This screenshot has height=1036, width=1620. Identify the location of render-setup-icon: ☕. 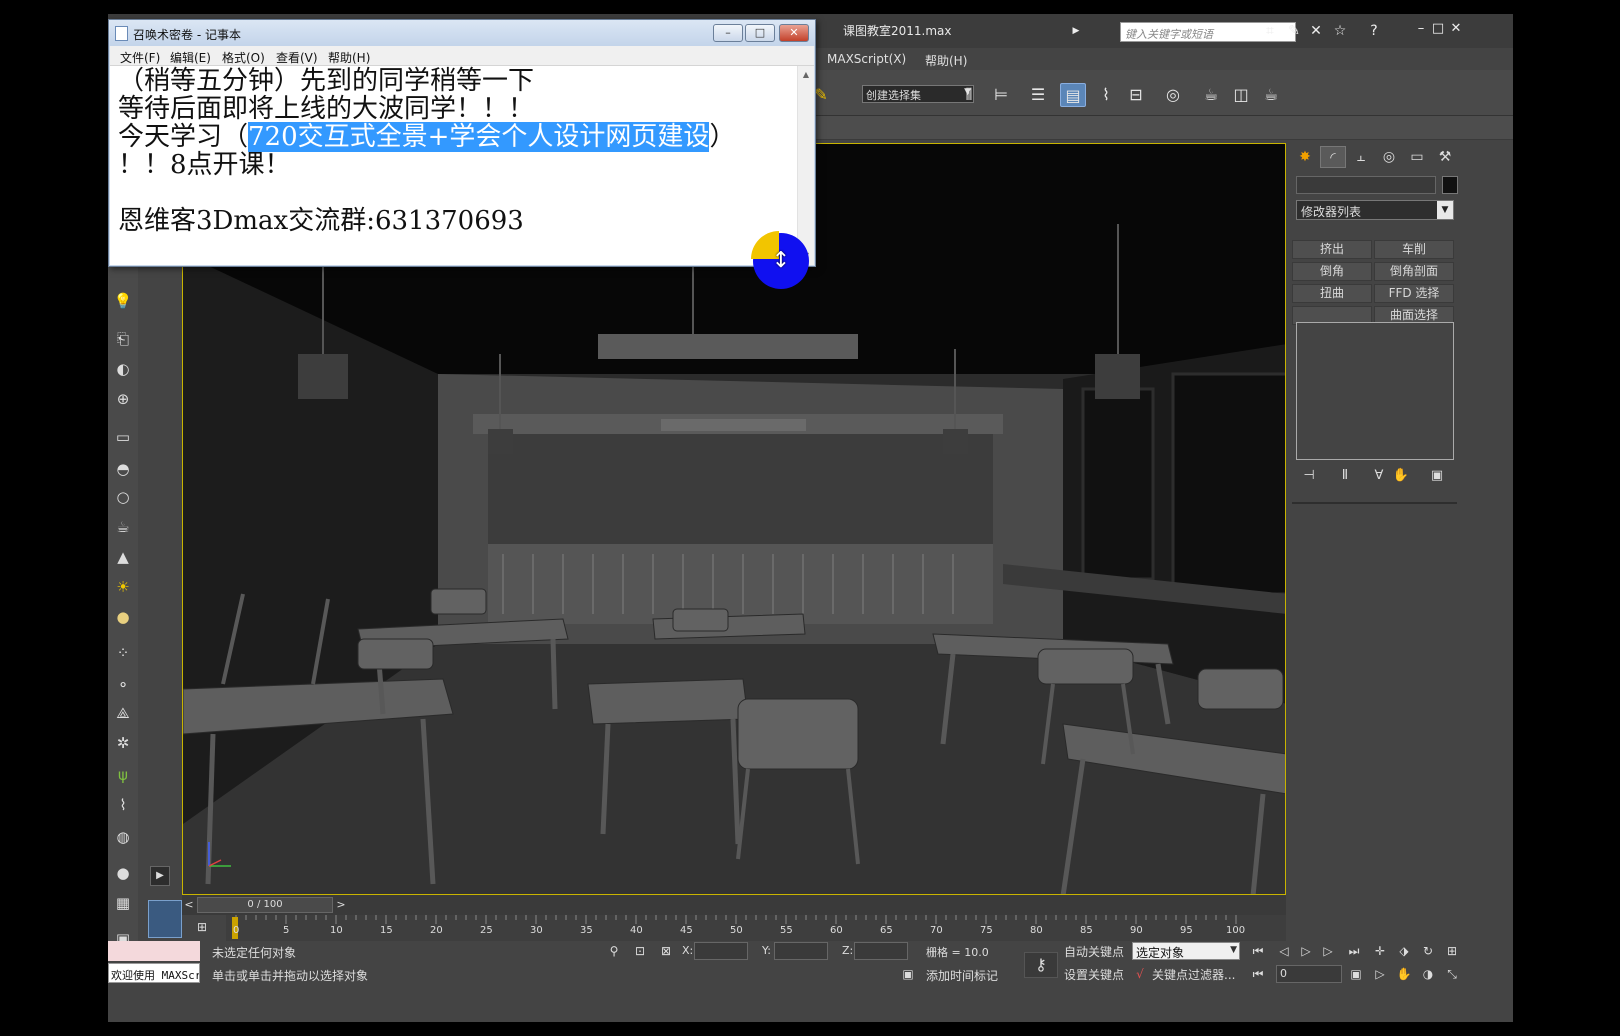
(1211, 95).